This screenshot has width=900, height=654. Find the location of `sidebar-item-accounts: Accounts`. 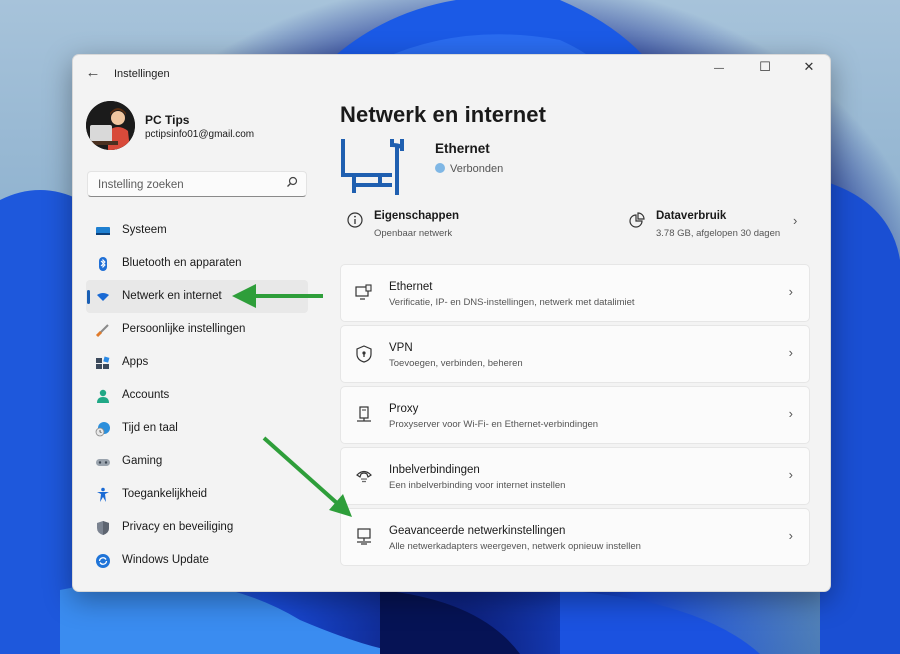

sidebar-item-accounts: Accounts is located at coordinates (197, 395).